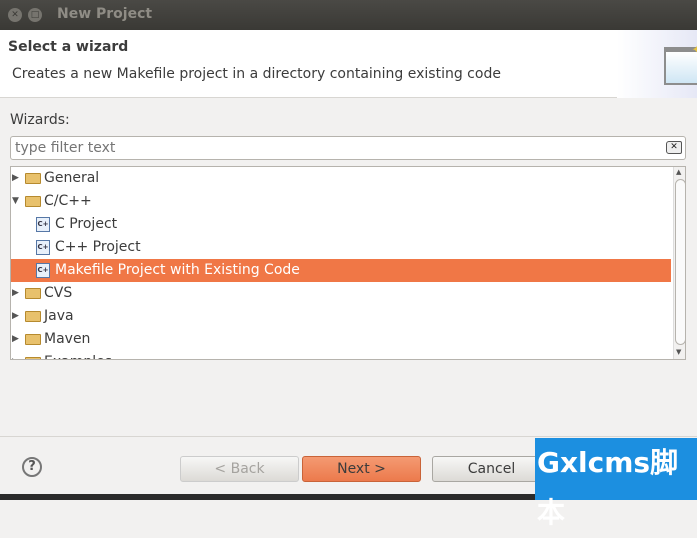 The image size is (697, 538). I want to click on tree-item: C+ C++ Project, so click(341, 247).